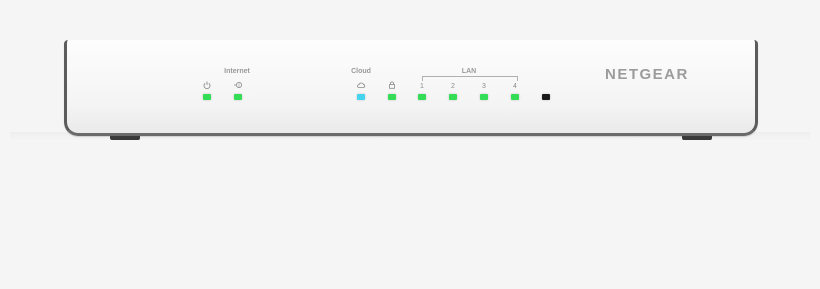  I want to click on lan-port-4-label: 4, so click(515, 86).